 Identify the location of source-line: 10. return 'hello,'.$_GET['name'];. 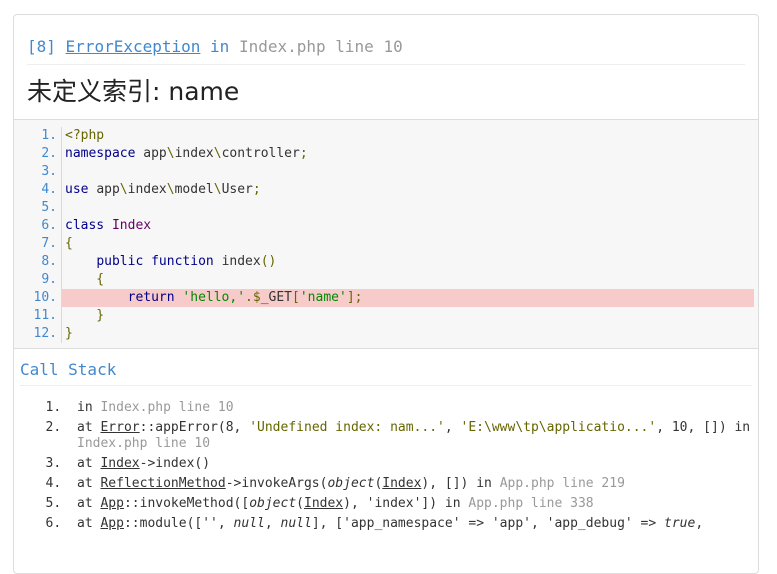
(384, 298).